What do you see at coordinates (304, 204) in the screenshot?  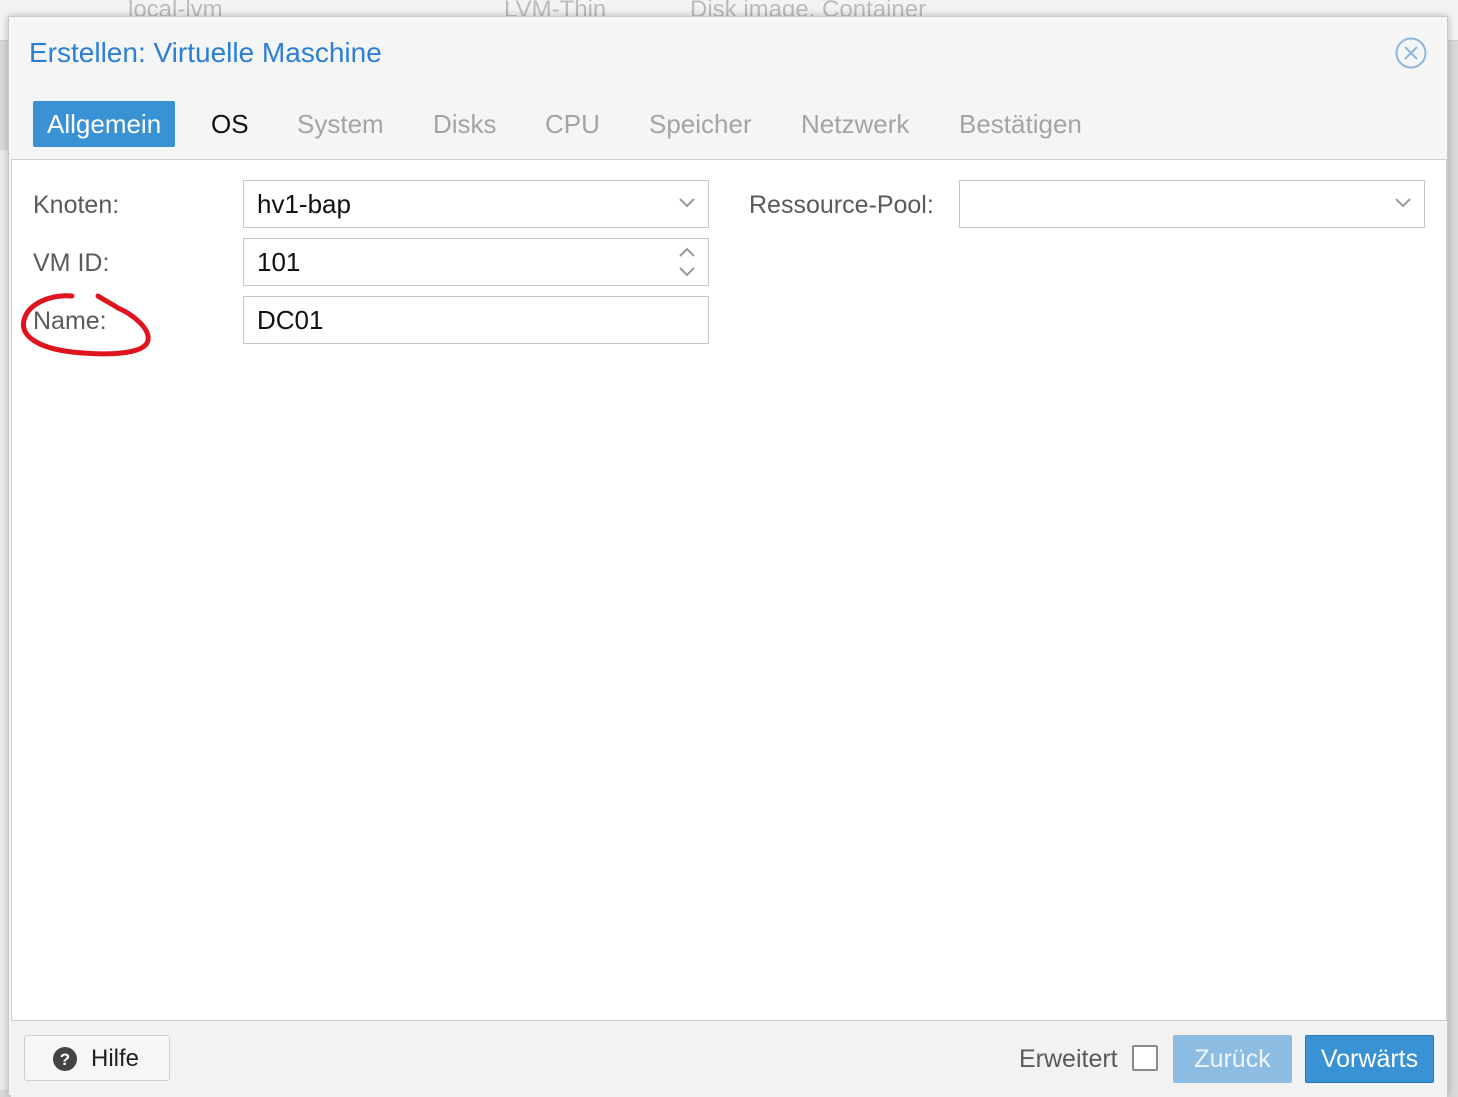 I see `node-value: hv1-bap` at bounding box center [304, 204].